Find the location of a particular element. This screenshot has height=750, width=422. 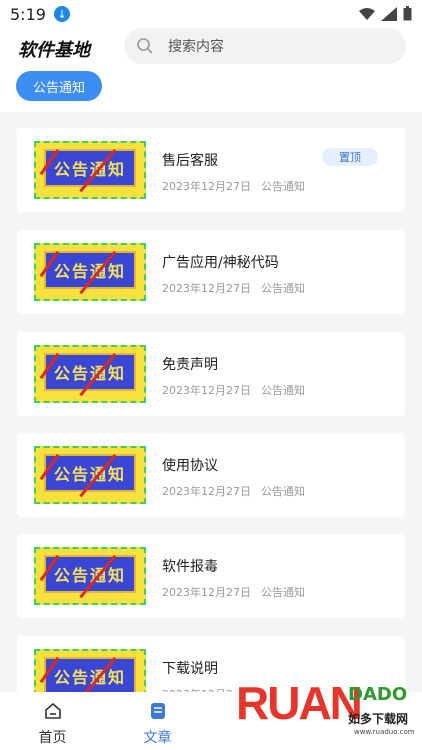

search-placeholder: 搜索内容 is located at coordinates (196, 47).